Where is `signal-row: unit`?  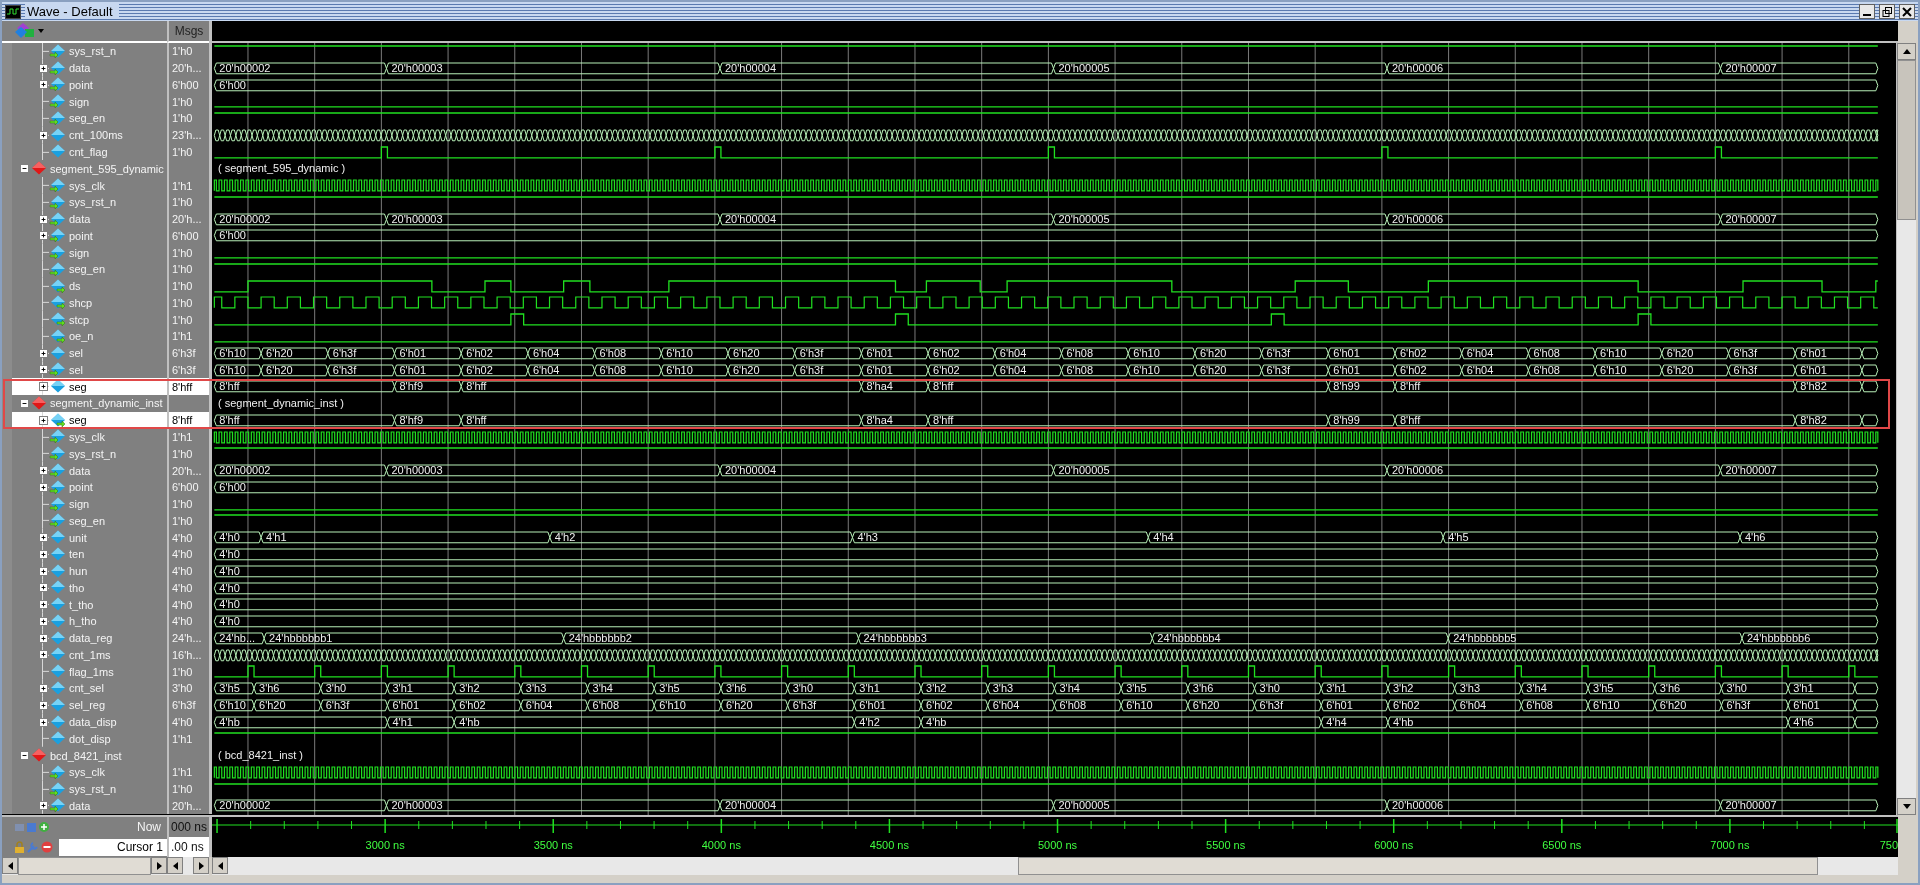
signal-row: unit is located at coordinates (84, 537).